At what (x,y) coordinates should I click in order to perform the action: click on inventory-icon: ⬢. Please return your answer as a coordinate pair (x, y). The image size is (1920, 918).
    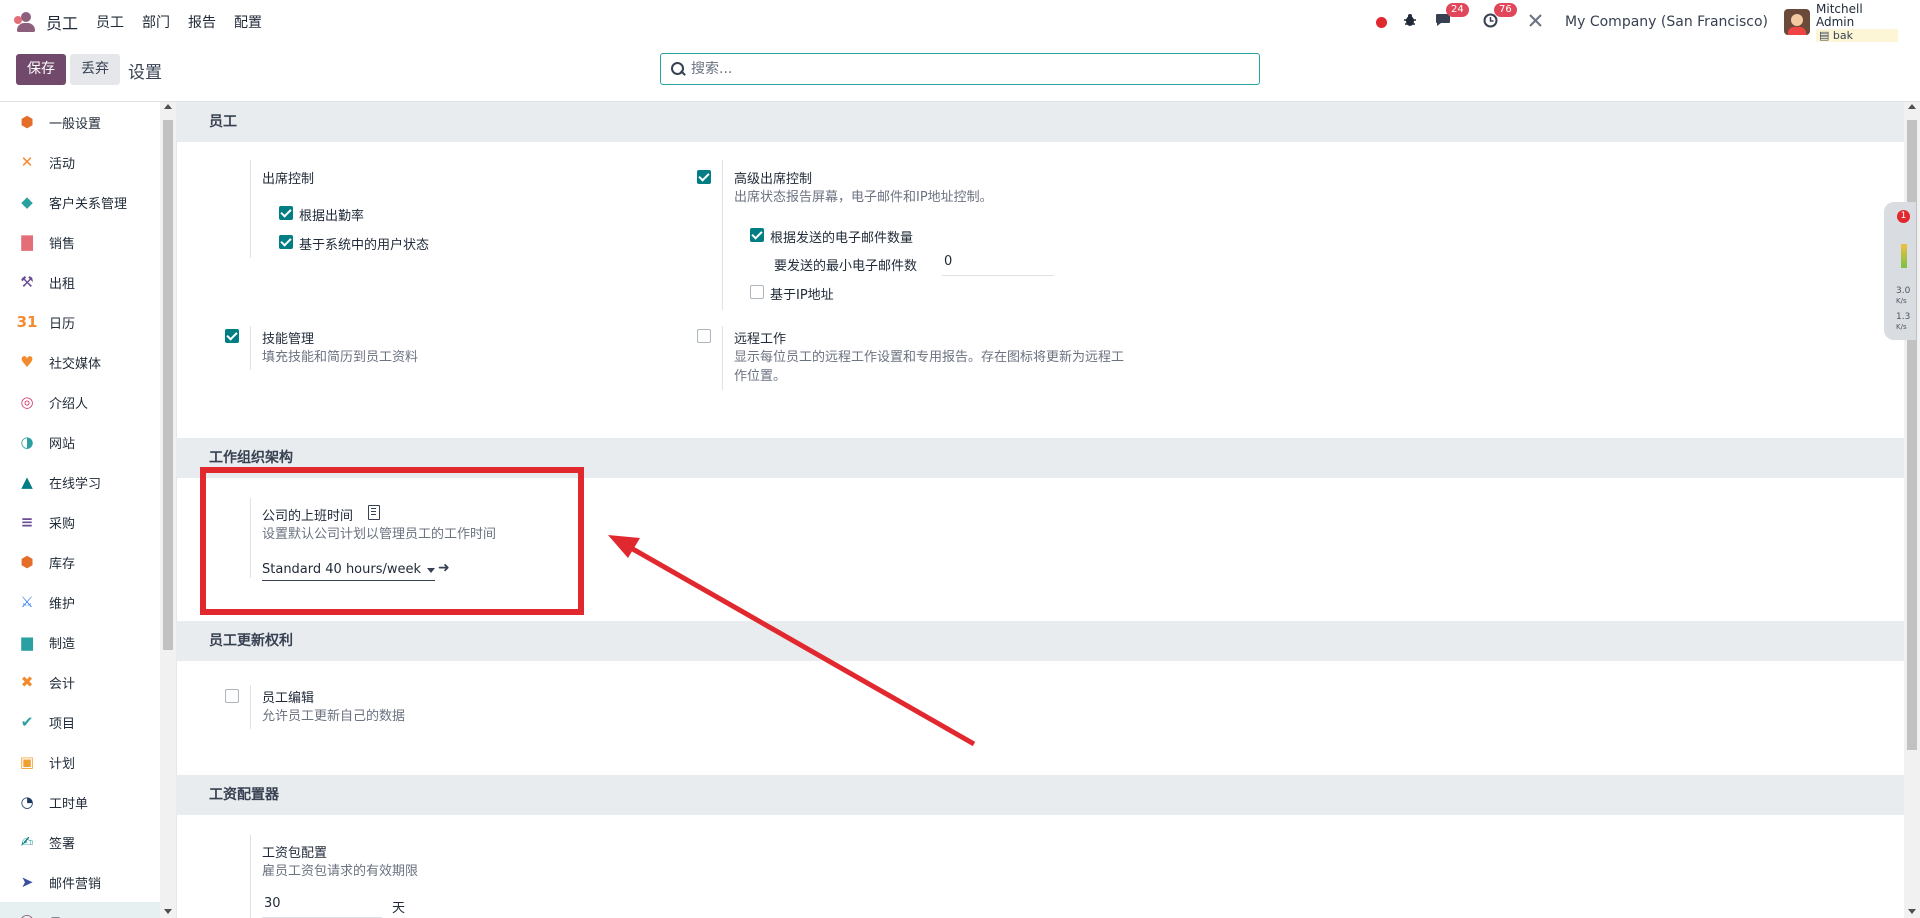
    Looking at the image, I should click on (27, 562).